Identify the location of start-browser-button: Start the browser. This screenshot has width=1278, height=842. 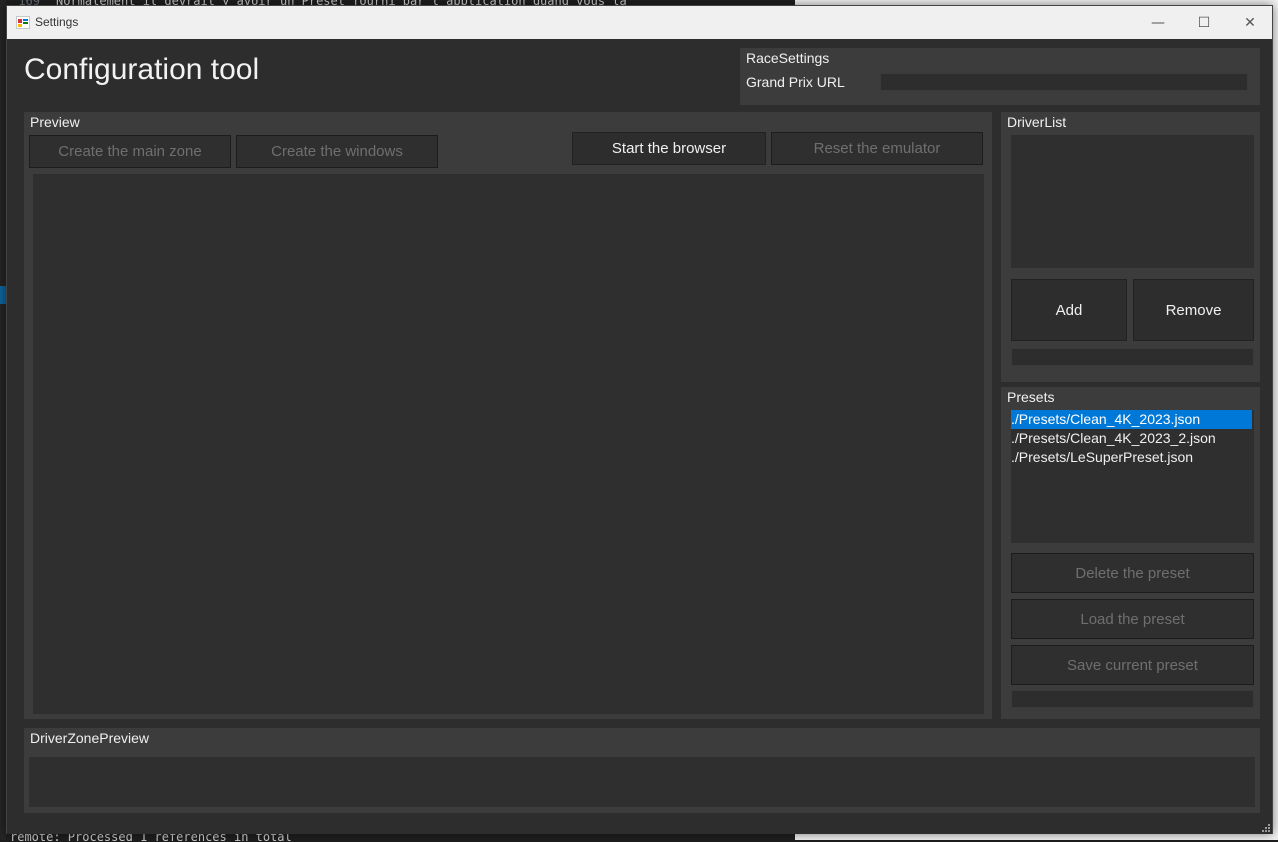
(669, 148).